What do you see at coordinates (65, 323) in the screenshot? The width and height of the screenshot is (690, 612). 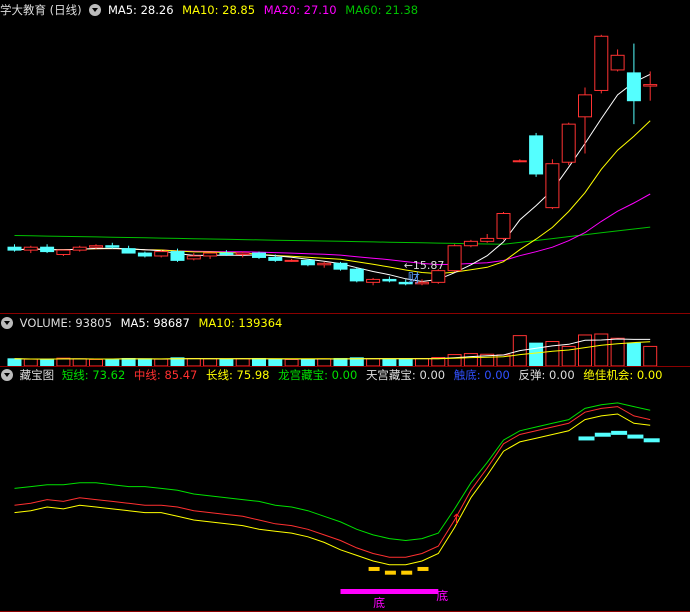 I see `volume-label: VOLUME: 93805` at bounding box center [65, 323].